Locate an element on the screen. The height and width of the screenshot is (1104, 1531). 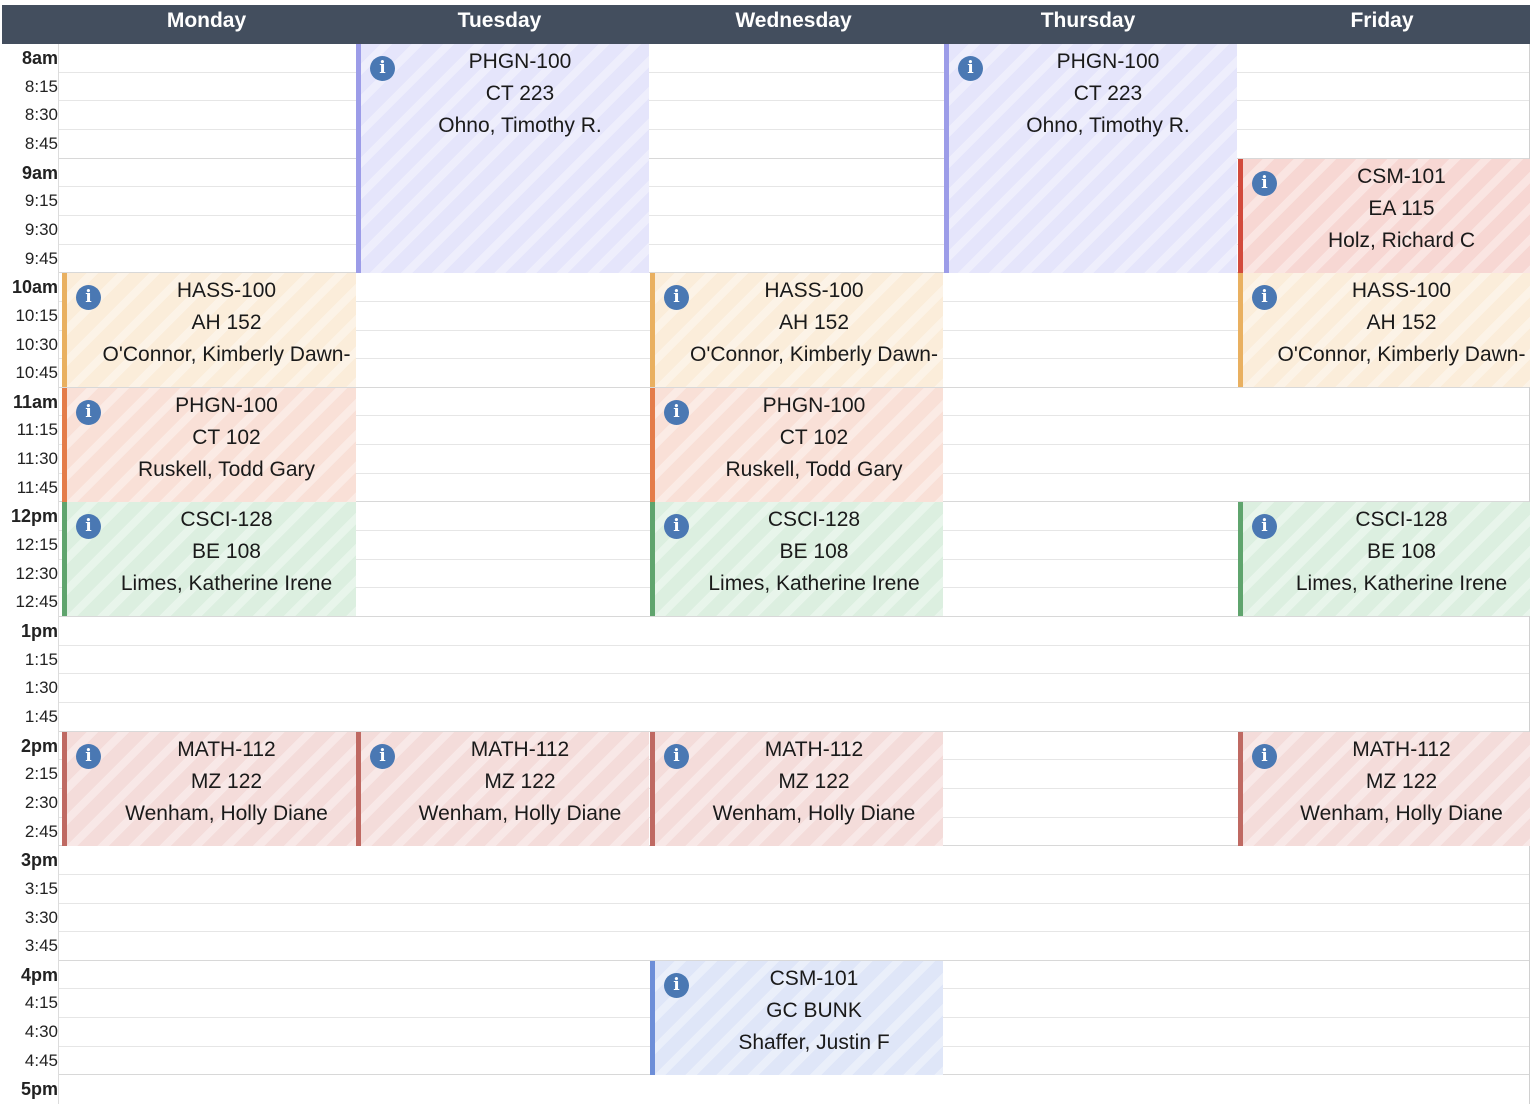
event-details: CSM-101 GC BUNK Shaffer, Justin F is located at coordinates (799, 1011).